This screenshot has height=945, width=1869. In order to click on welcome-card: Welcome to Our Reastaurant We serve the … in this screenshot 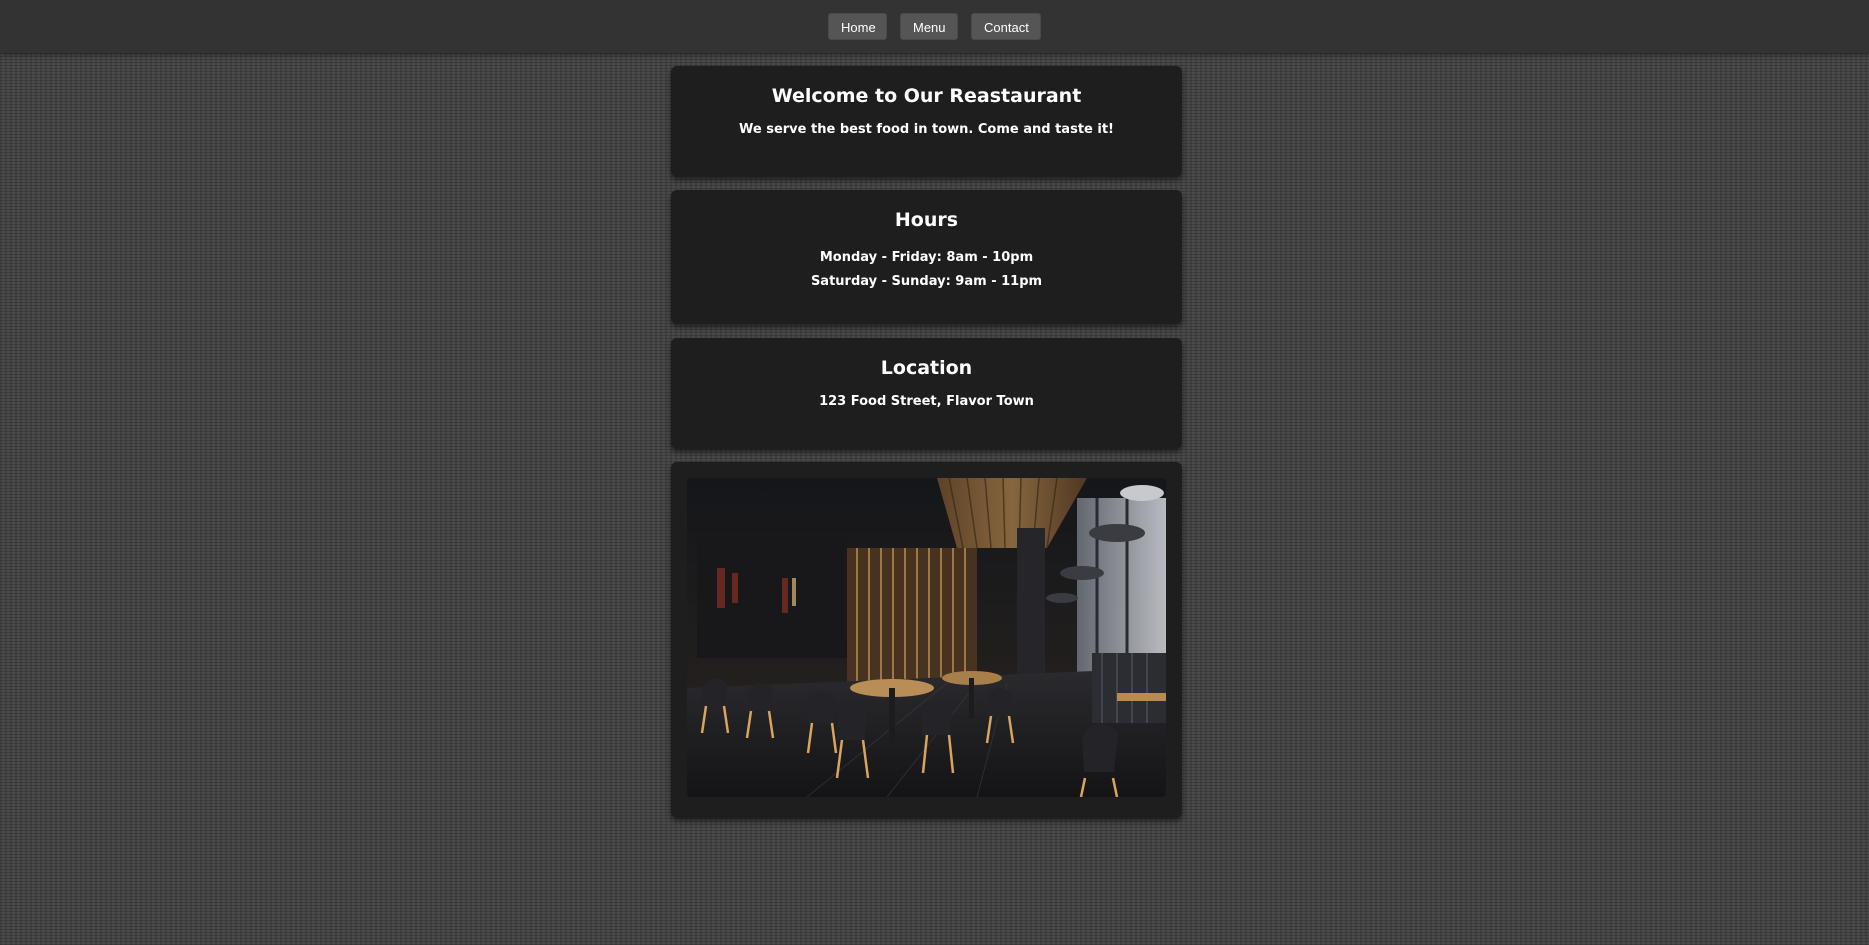, I will do `click(926, 121)`.